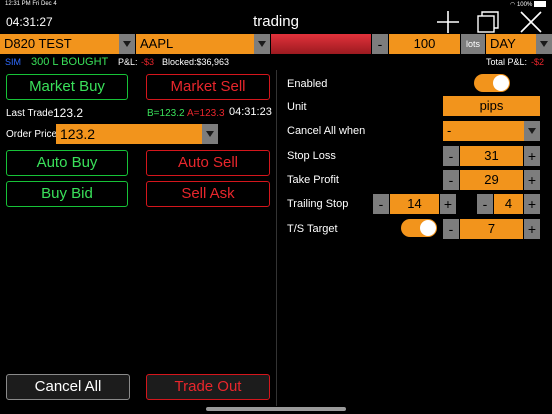 The image size is (552, 414). What do you see at coordinates (157, 43) in the screenshot?
I see `symbol-value: AAPL` at bounding box center [157, 43].